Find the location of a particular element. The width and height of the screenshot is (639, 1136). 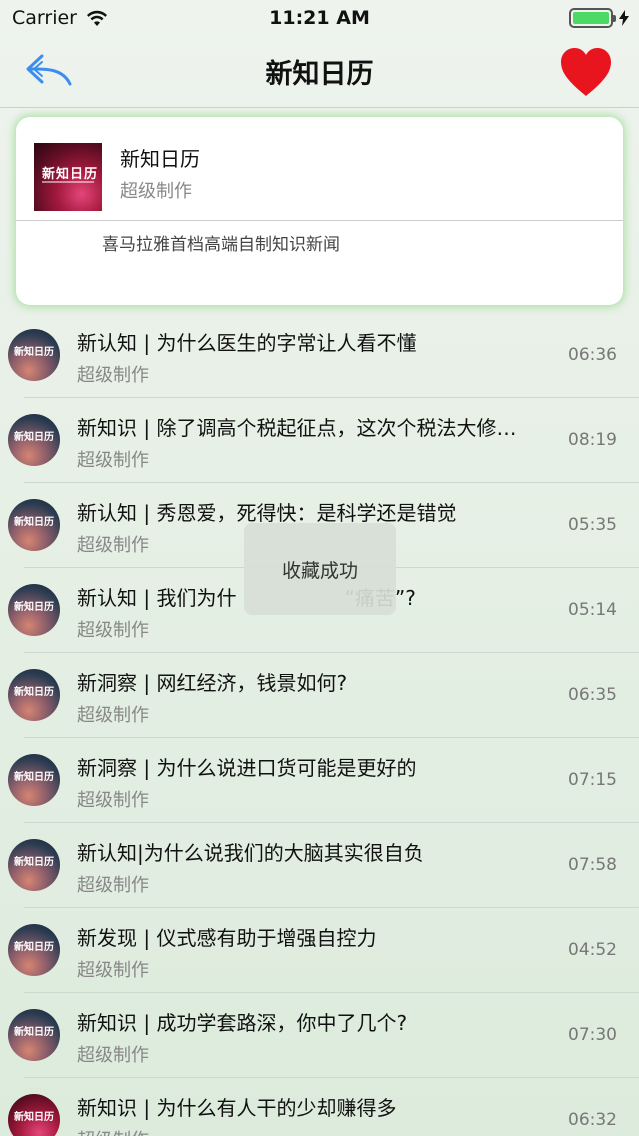

status-bar: Carrier 11:21 AM is located at coordinates (319, 18).